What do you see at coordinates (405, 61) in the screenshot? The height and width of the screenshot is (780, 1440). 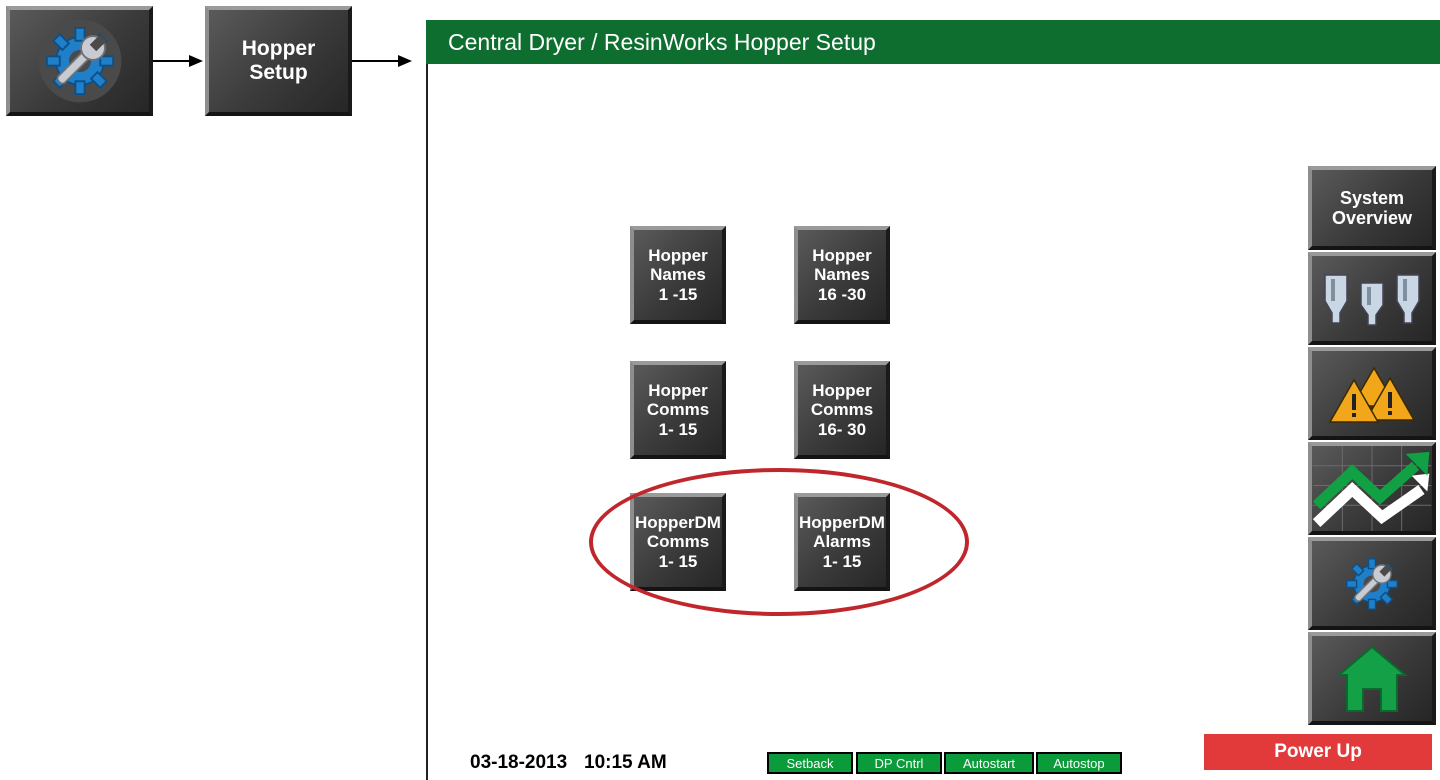 I see `nav-arrow-2-head` at bounding box center [405, 61].